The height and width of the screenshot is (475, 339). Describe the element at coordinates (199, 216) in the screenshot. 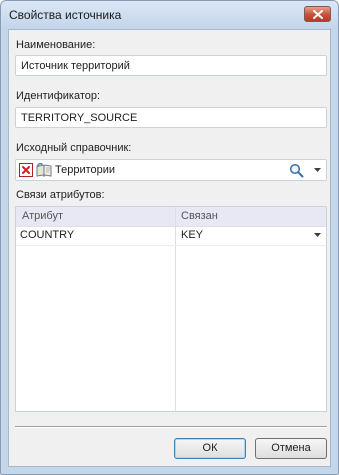

I see `column-header-linked: Связан` at that location.